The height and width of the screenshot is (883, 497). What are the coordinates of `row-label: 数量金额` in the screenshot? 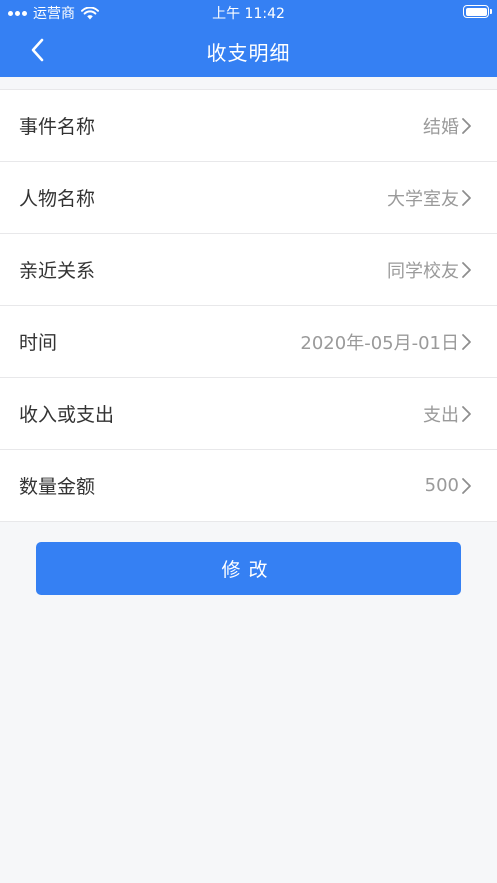 It's located at (57, 487).